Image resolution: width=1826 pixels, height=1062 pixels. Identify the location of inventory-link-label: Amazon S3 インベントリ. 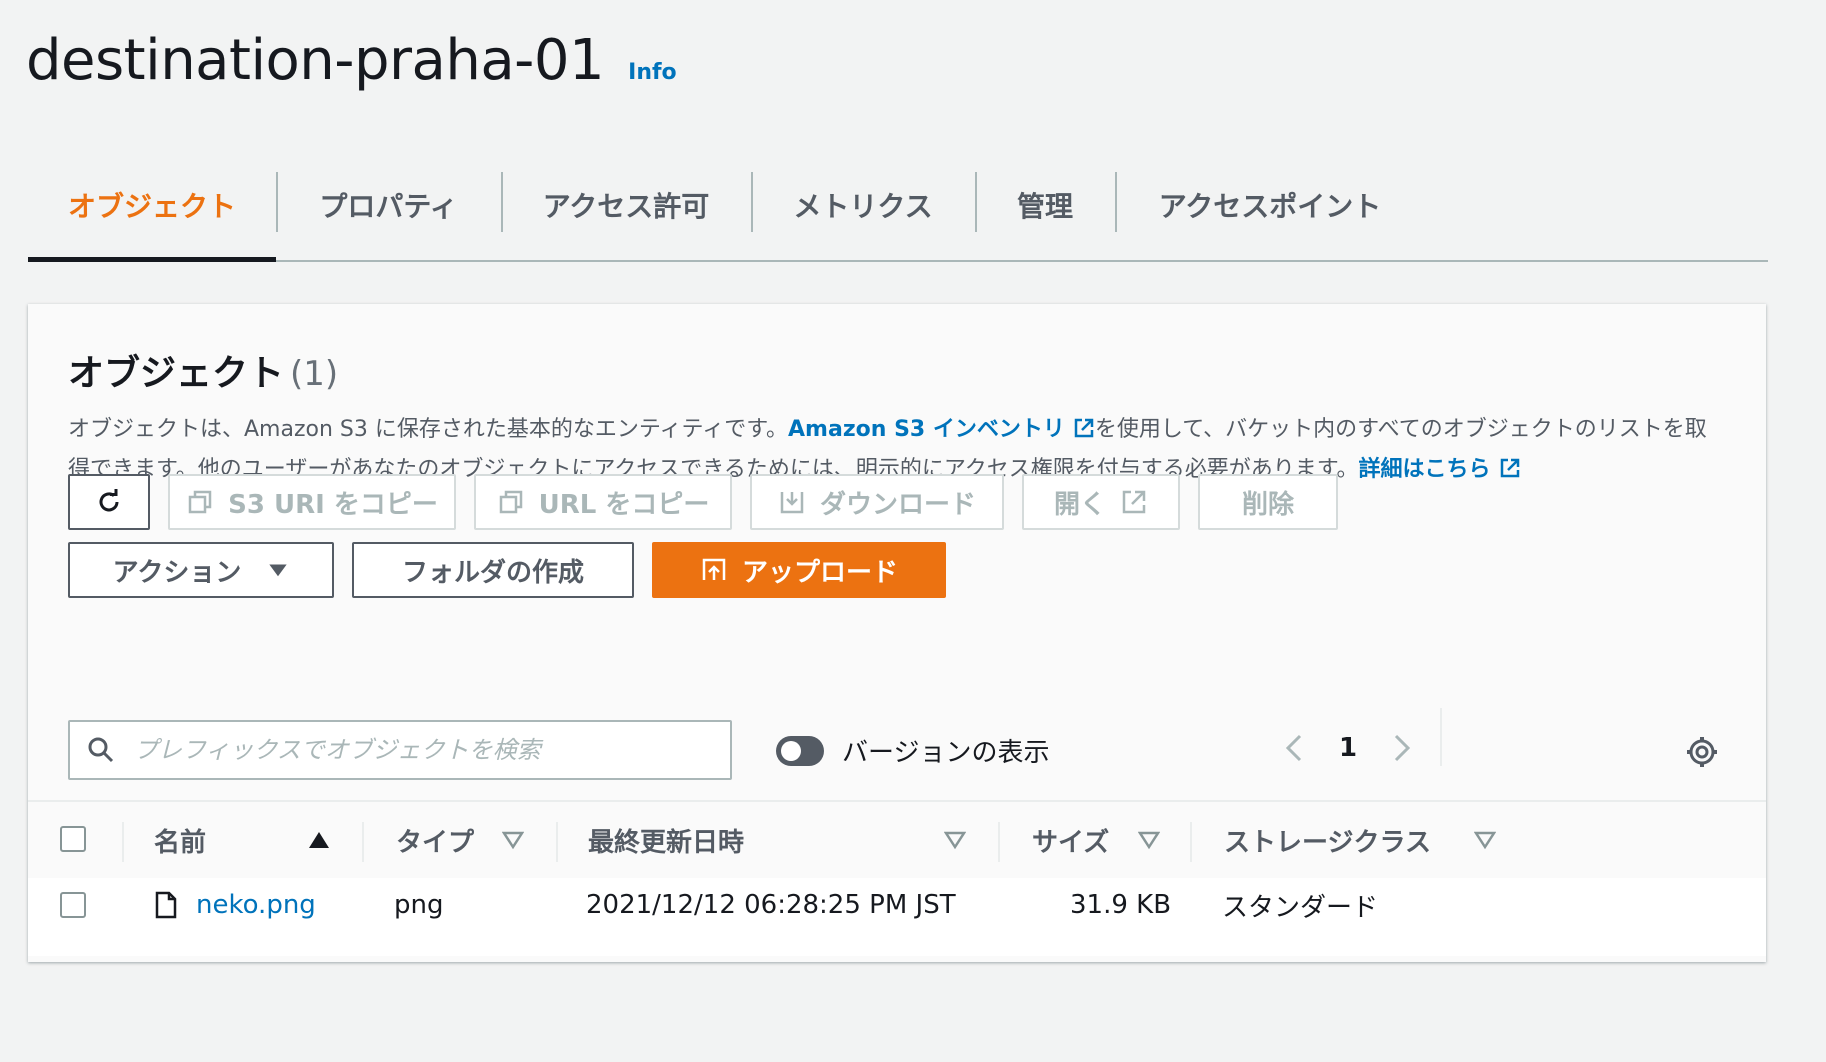
(926, 429).